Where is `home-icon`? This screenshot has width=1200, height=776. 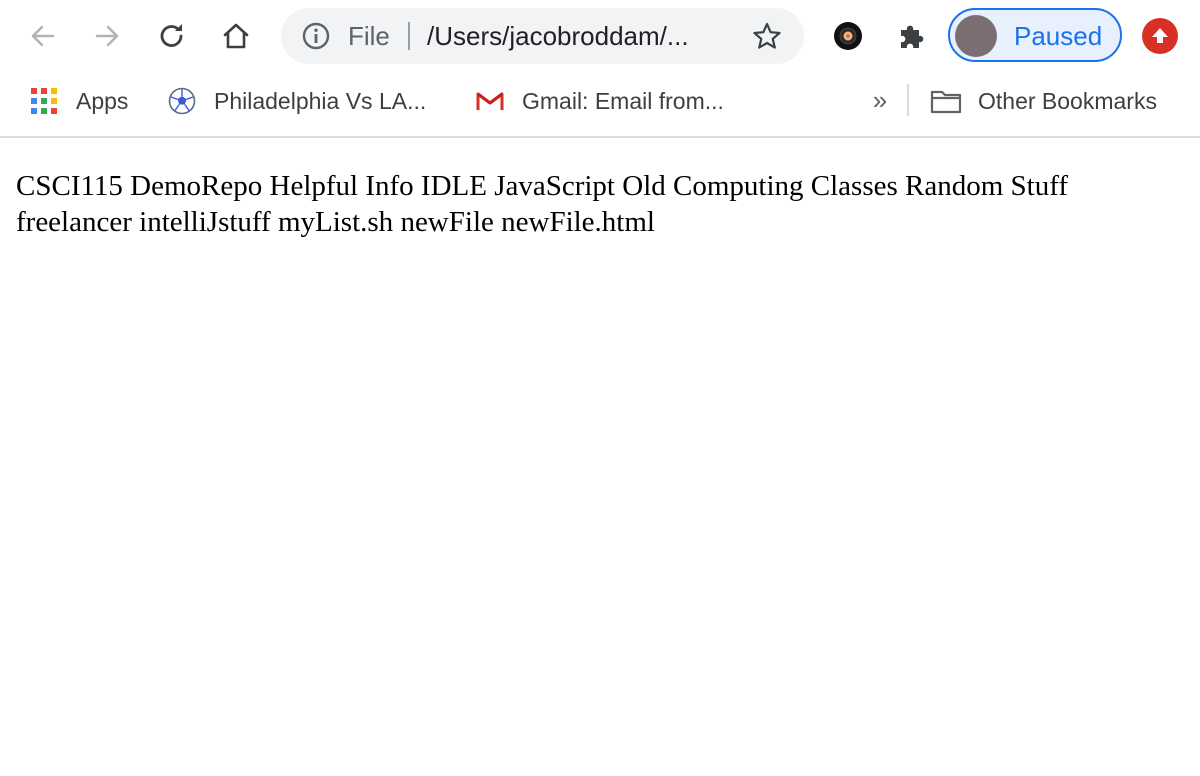 home-icon is located at coordinates (236, 36).